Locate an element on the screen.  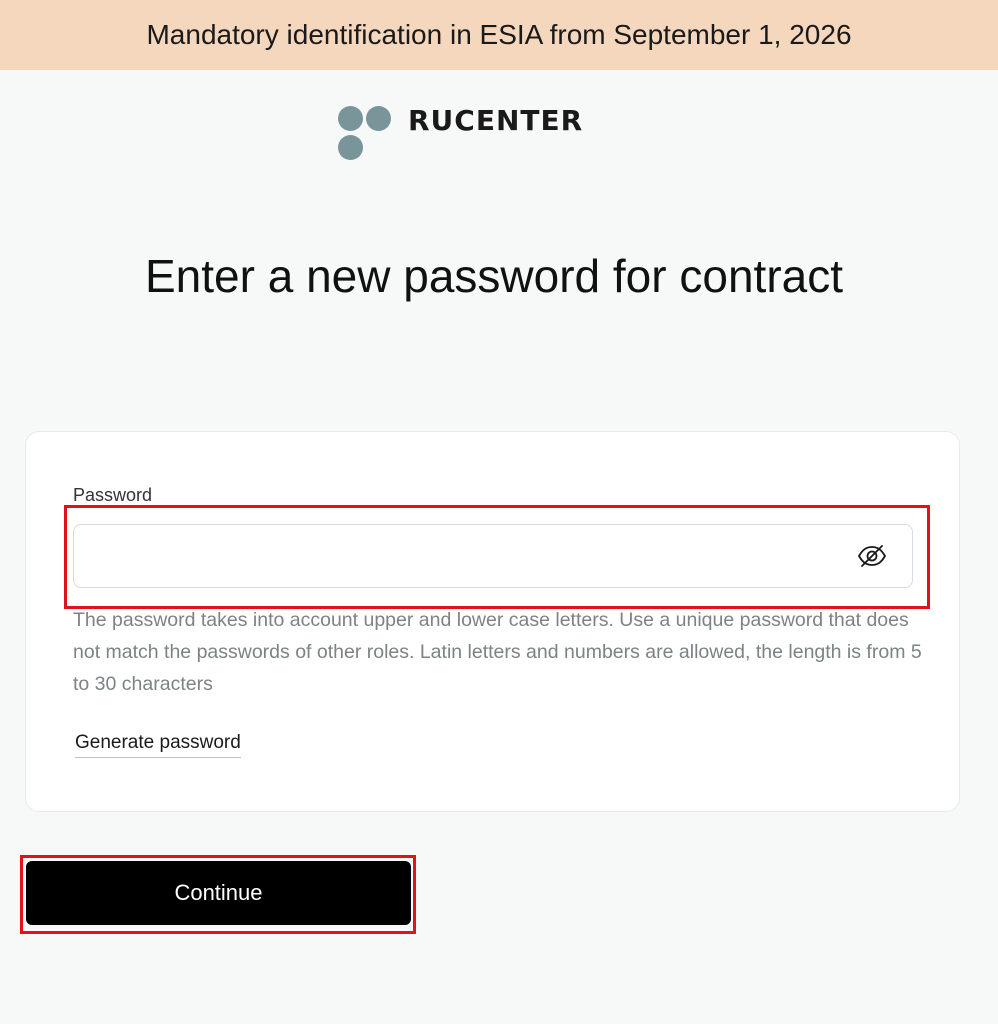
logo: RUCENTER is located at coordinates (460, 133).